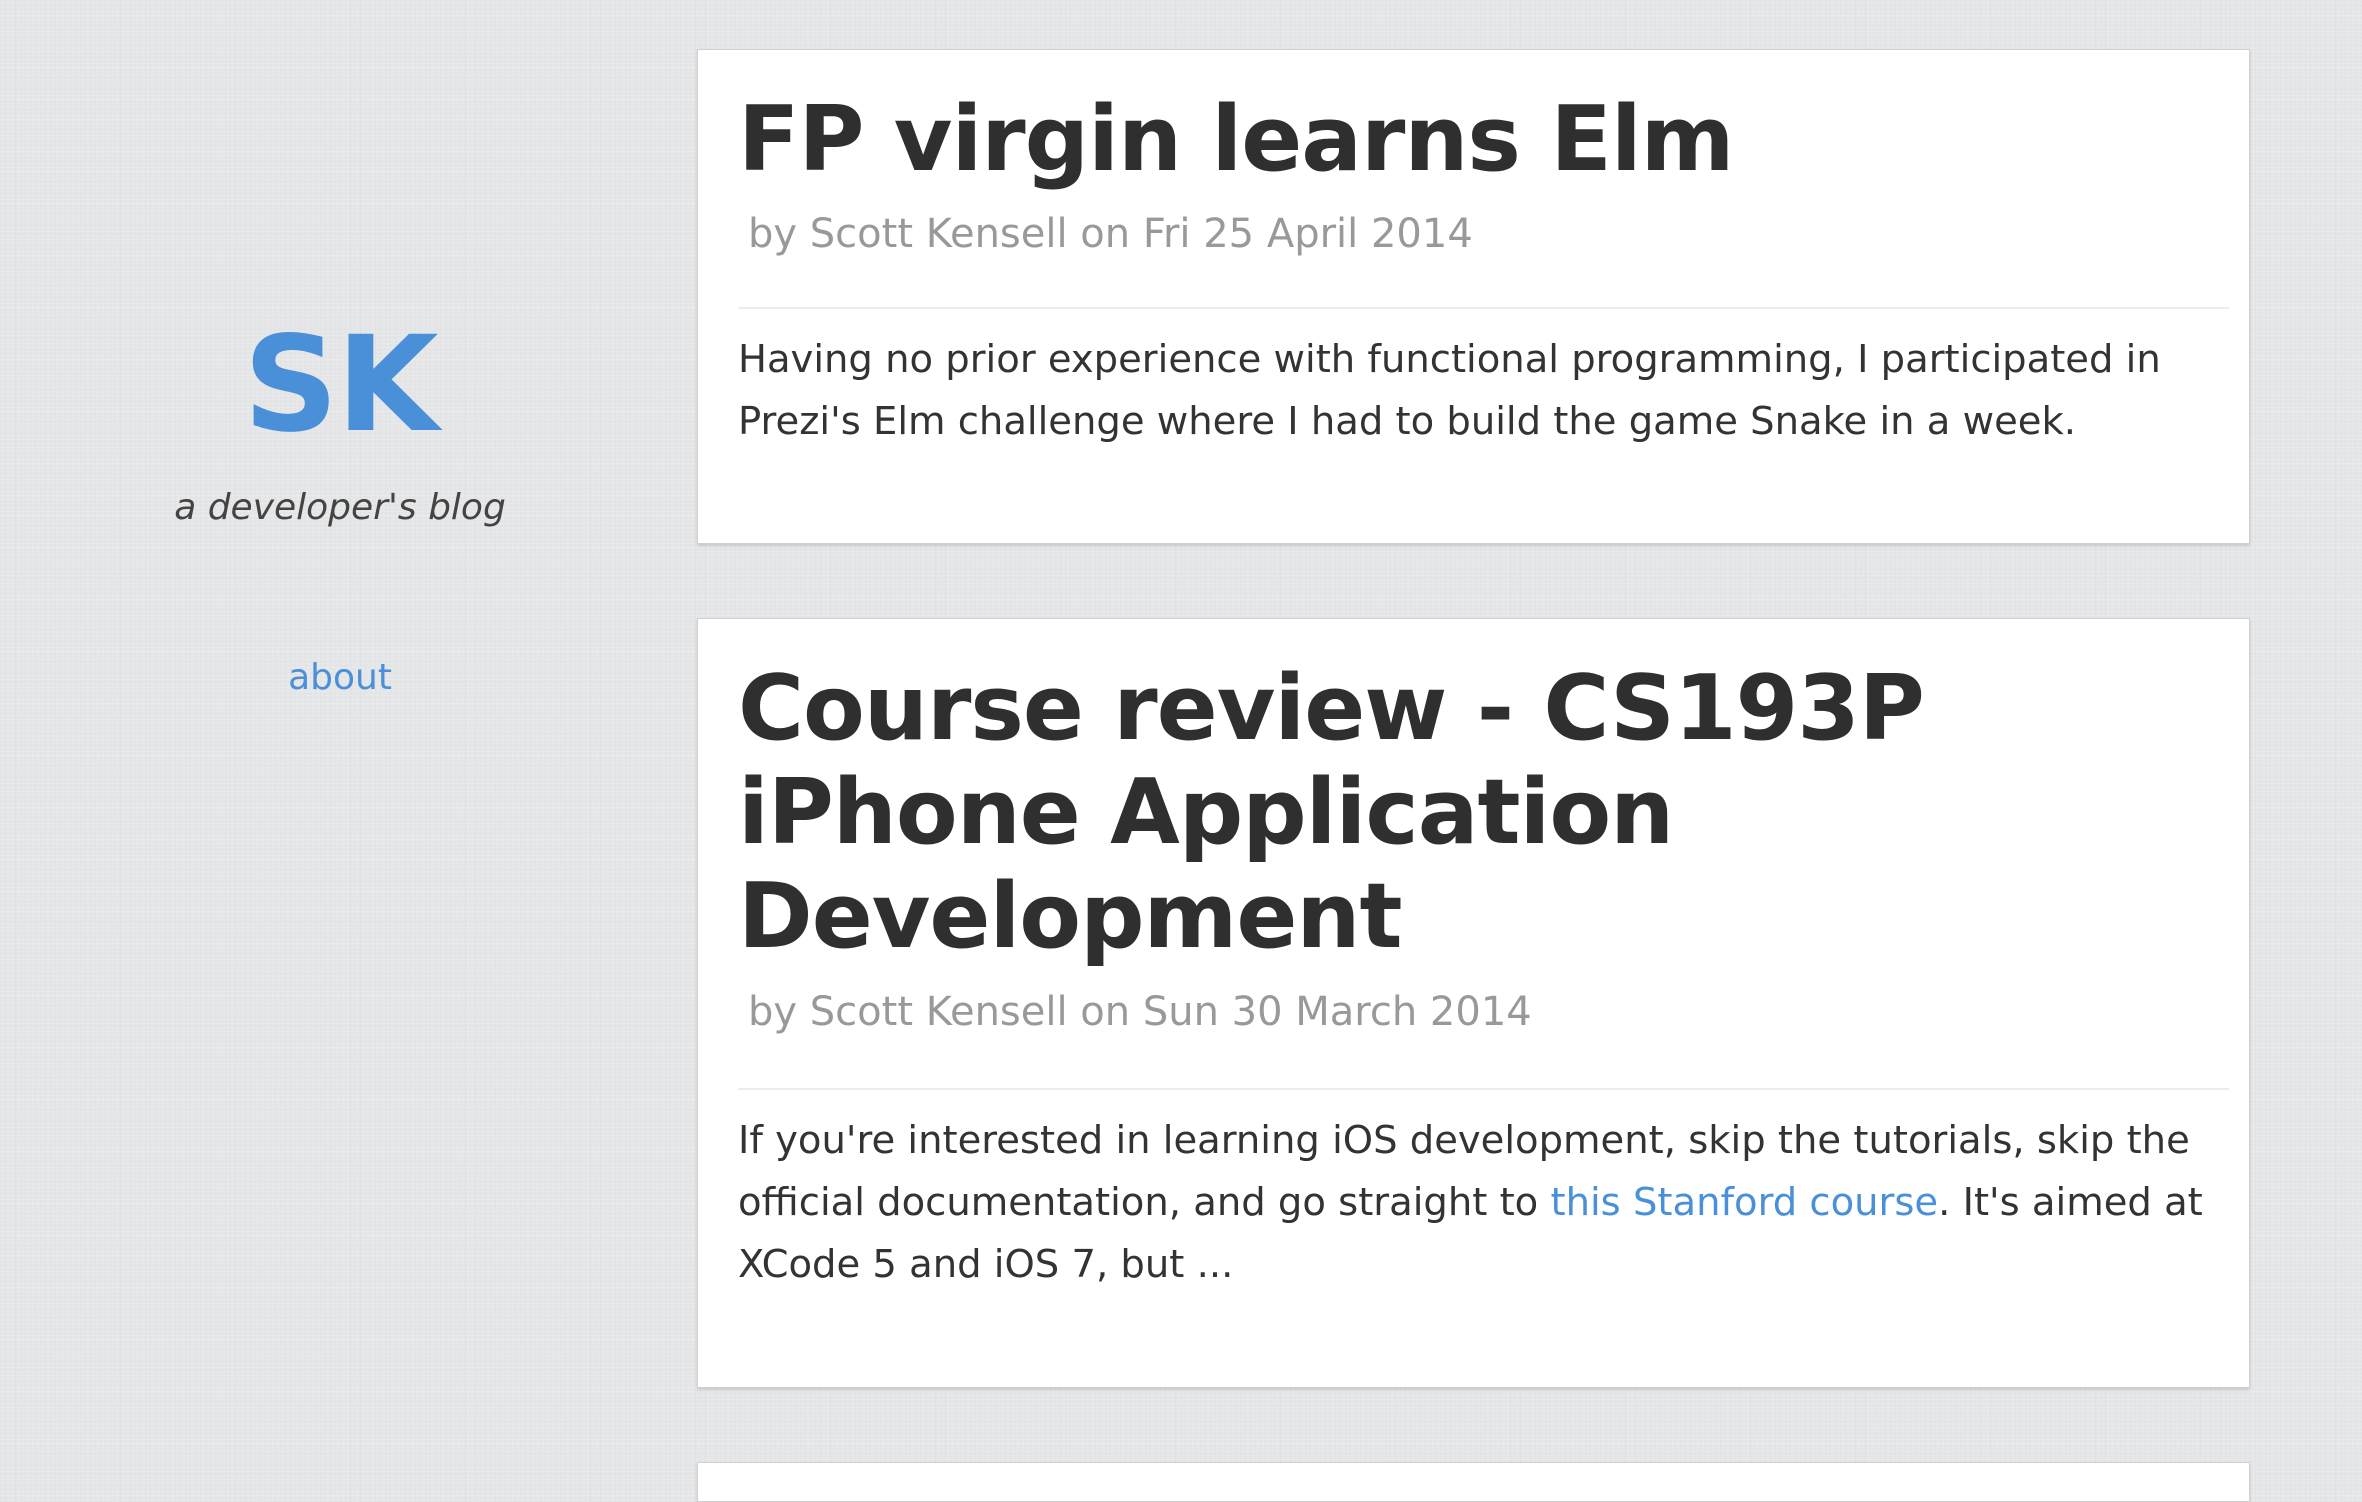 Image resolution: width=2362 pixels, height=1502 pixels. Describe the element at coordinates (1744, 1202) in the screenshot. I see `stanford-course-link: this Stanford course` at that location.